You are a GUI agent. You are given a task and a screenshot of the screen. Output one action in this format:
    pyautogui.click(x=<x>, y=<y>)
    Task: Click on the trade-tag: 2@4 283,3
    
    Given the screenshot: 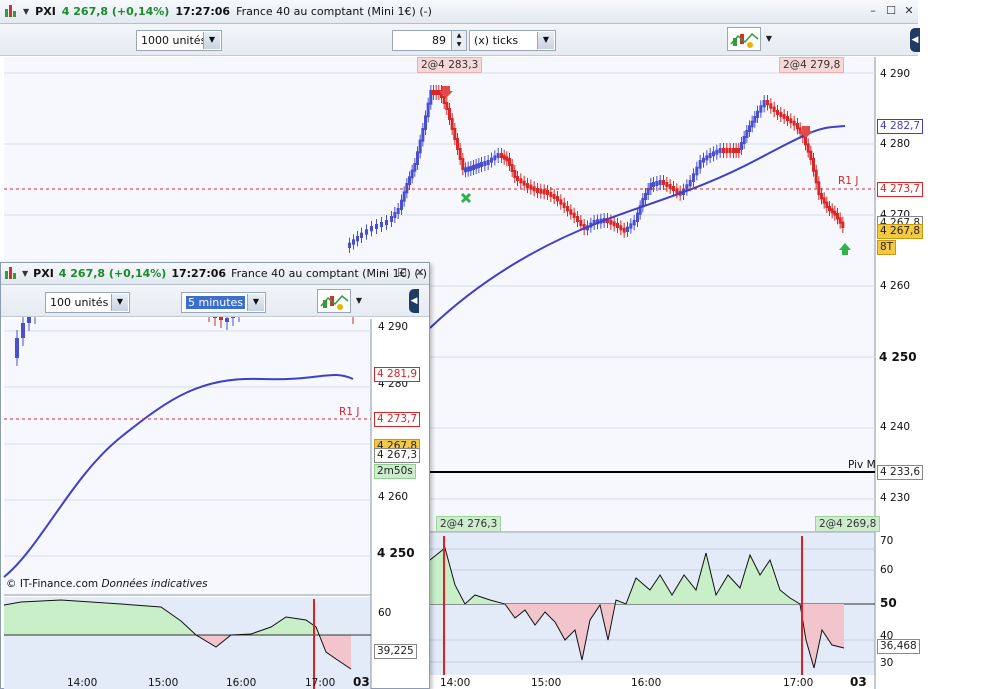 What is the action you would take?
    pyautogui.click(x=450, y=65)
    